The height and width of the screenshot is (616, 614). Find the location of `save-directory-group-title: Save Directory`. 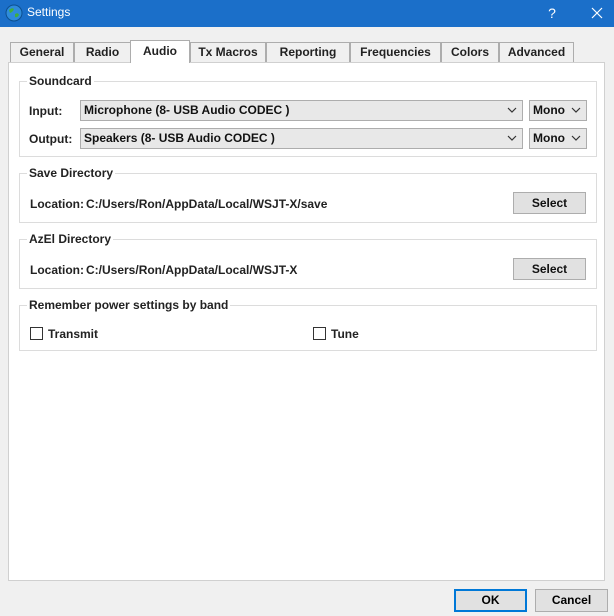

save-directory-group-title: Save Directory is located at coordinates (71, 173).